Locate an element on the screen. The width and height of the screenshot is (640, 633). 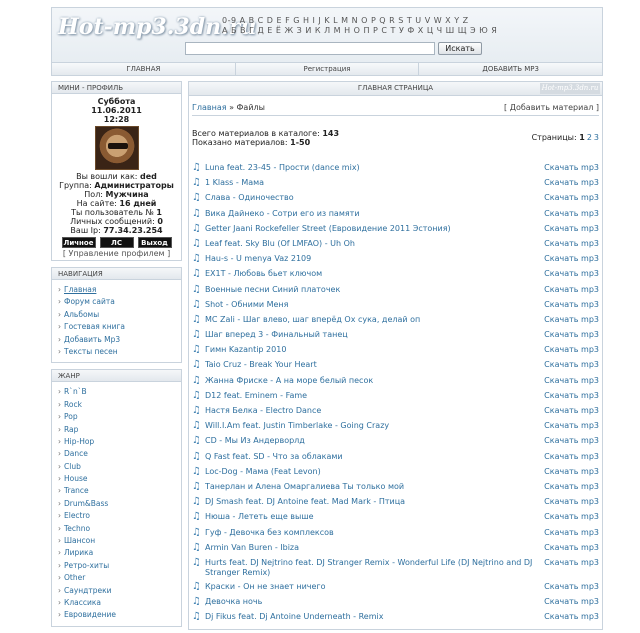
genre-link: Rap is located at coordinates (71, 429).